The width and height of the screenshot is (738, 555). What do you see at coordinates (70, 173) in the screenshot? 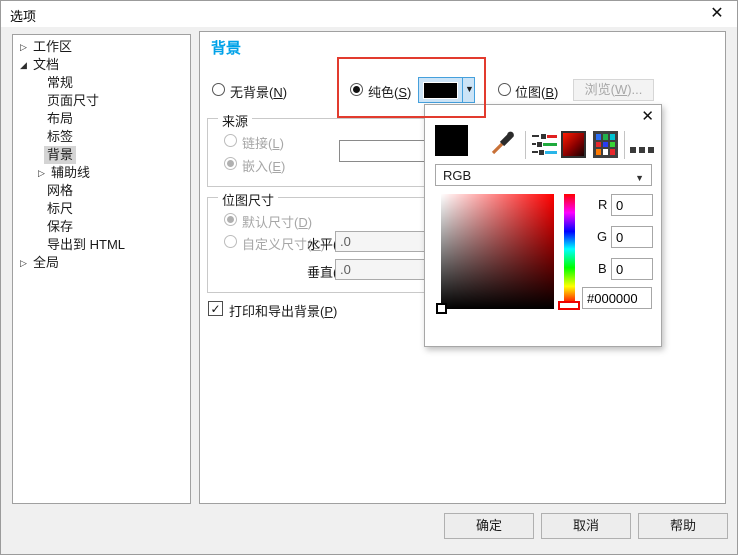
I see `sidebar-item-label: 辅助线` at bounding box center [70, 173].